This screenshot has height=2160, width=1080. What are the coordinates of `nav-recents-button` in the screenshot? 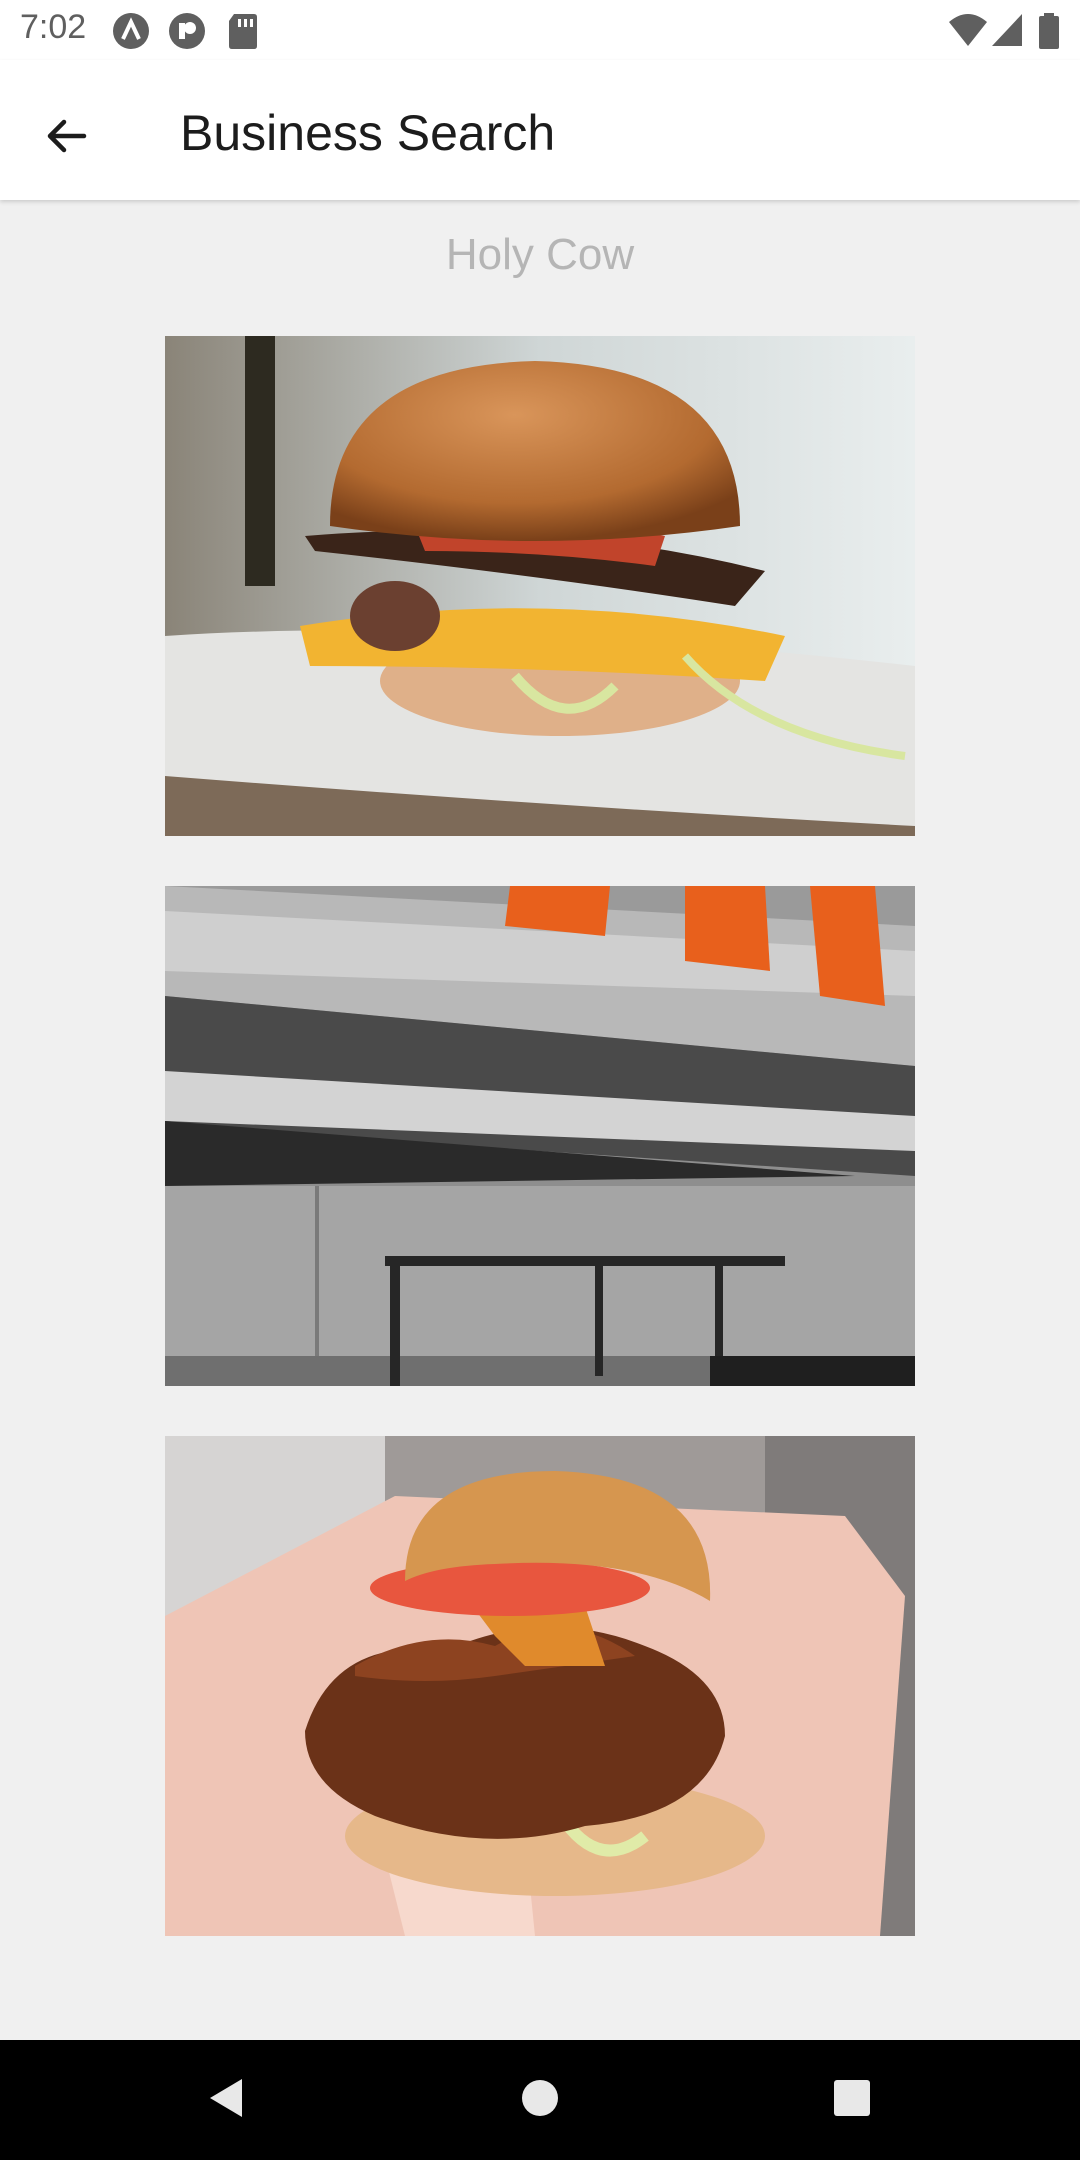 It's located at (852, 2100).